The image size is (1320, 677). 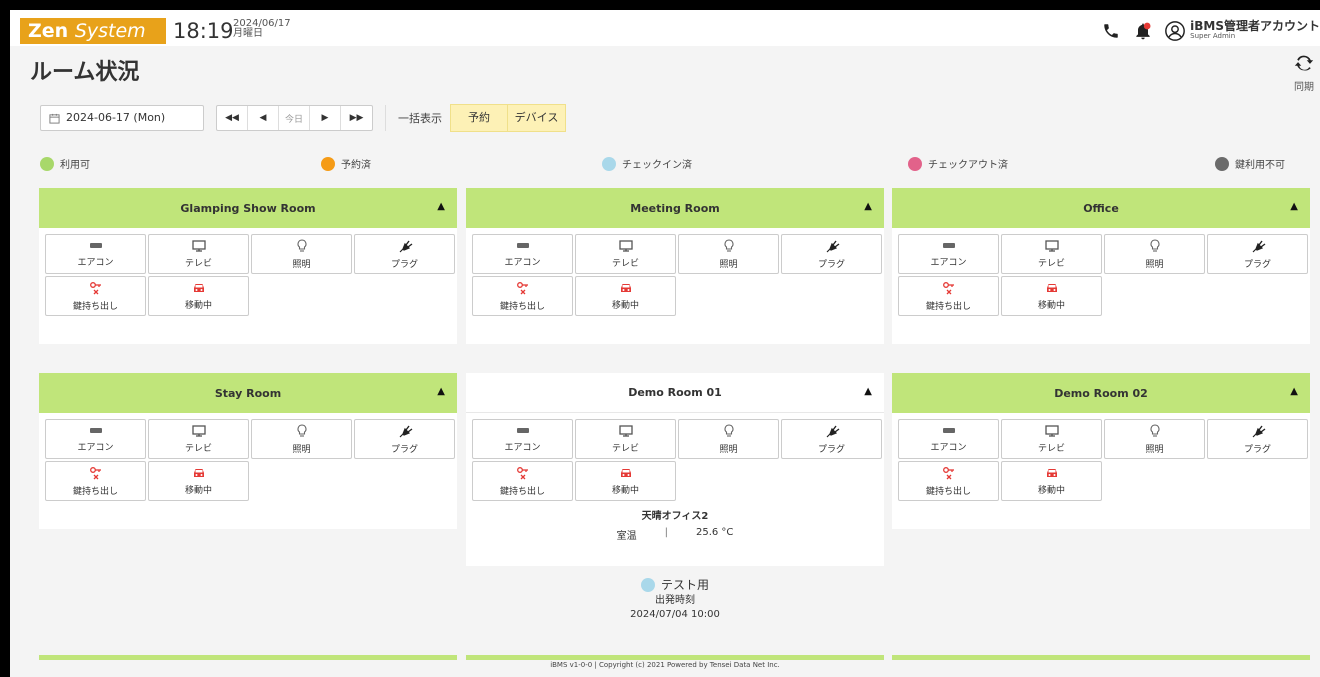 I want to click on date-value: 2024-06-17 (Mon), so click(x=116, y=117).